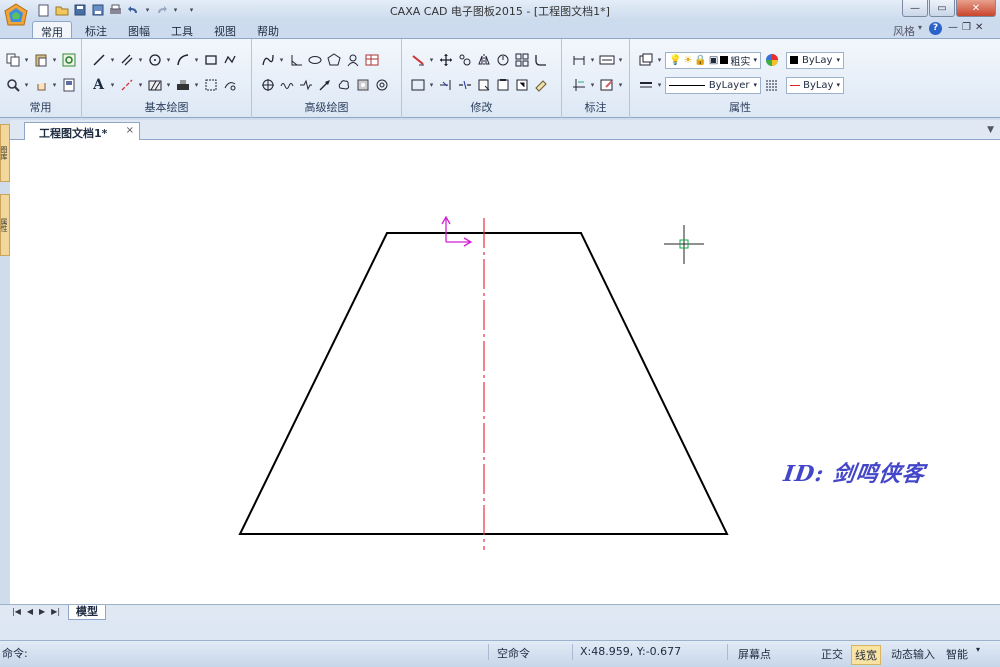  Describe the element at coordinates (182, 29) in the screenshot. I see `tab-tools: 工具` at that location.